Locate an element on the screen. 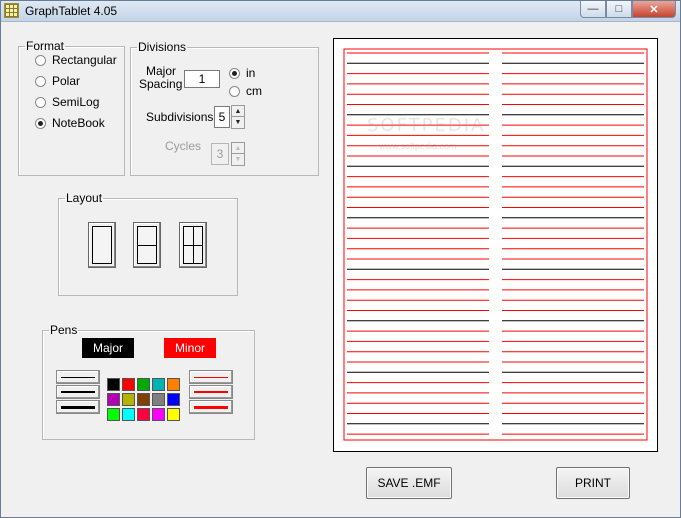  layout-legend: Layout is located at coordinates (84, 198).